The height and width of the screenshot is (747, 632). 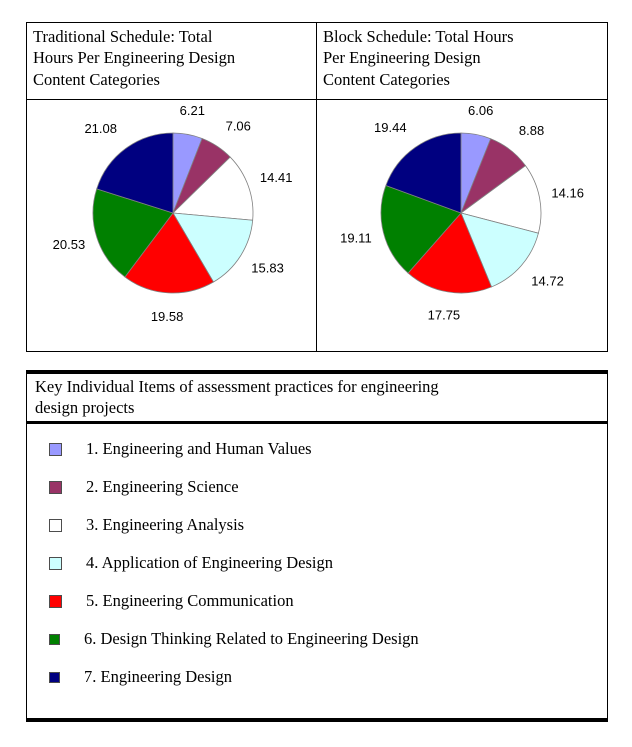 What do you see at coordinates (317, 601) in the screenshot?
I see `legend-item-5: 5. Engineering Communication` at bounding box center [317, 601].